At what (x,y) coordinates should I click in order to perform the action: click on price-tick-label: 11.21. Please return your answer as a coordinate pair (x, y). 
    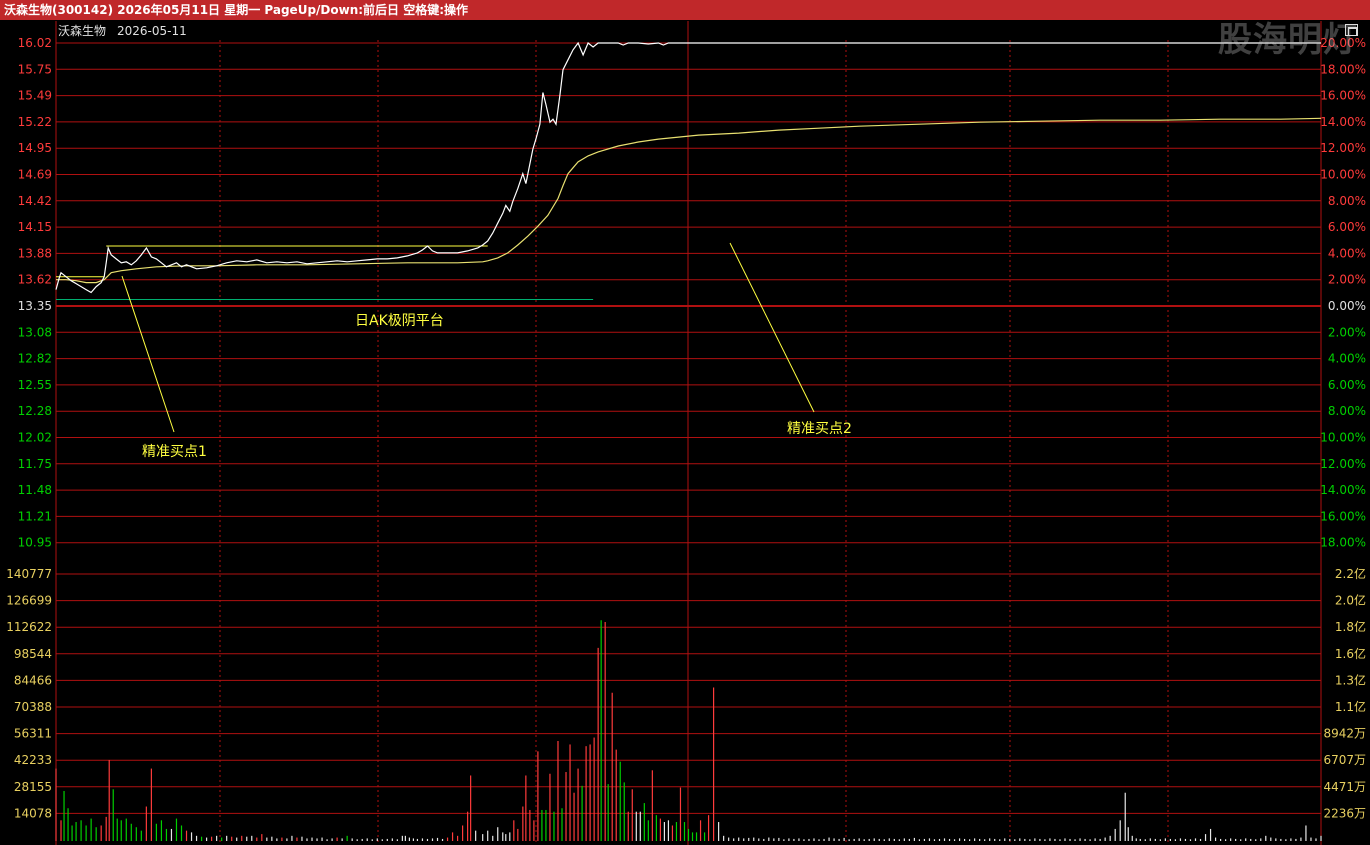
    Looking at the image, I should click on (35, 516).